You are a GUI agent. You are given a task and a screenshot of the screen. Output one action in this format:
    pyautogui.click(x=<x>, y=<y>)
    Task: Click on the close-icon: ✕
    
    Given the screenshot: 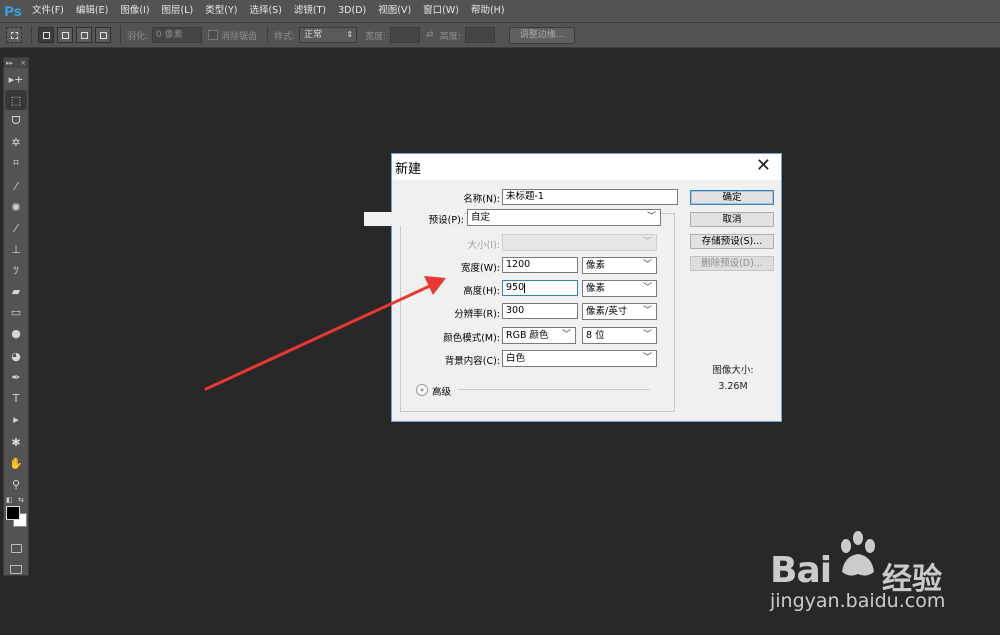 What is the action you would take?
    pyautogui.click(x=763, y=166)
    